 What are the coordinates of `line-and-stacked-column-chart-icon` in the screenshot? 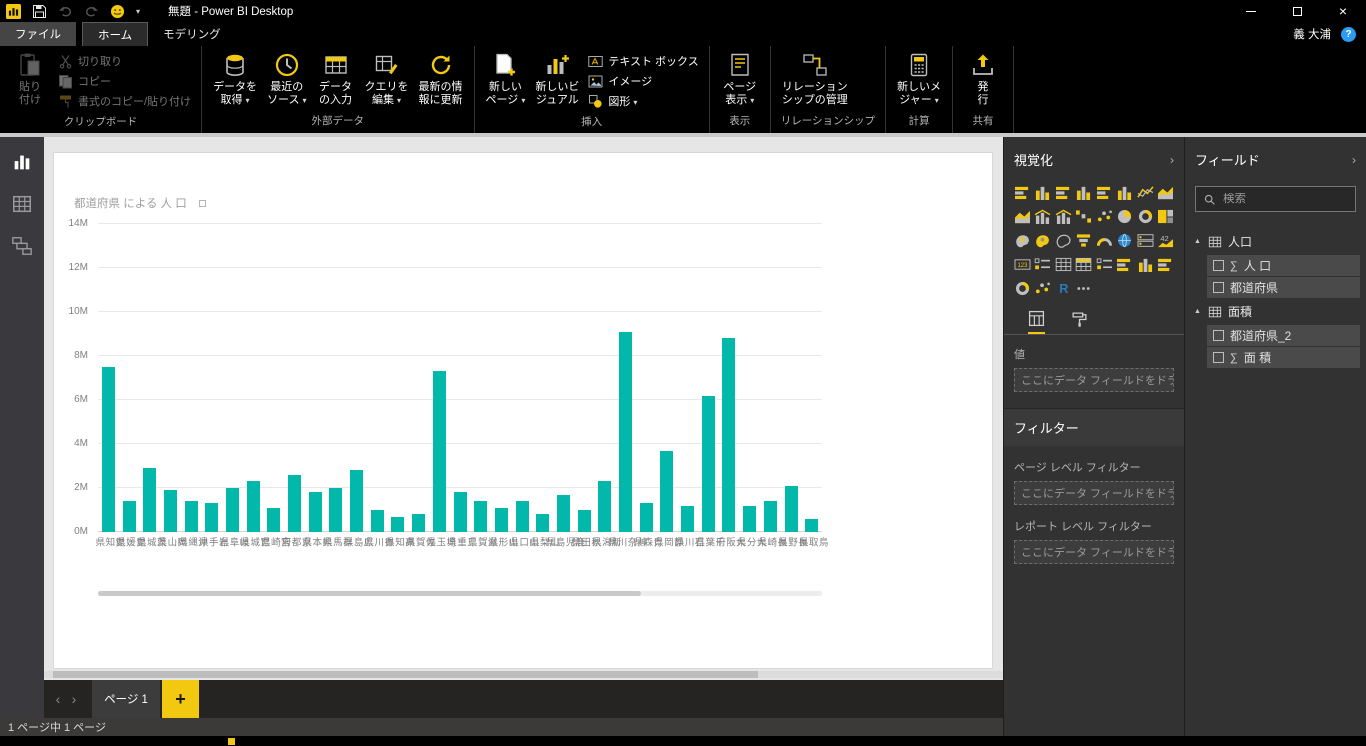 It's located at (1042, 216).